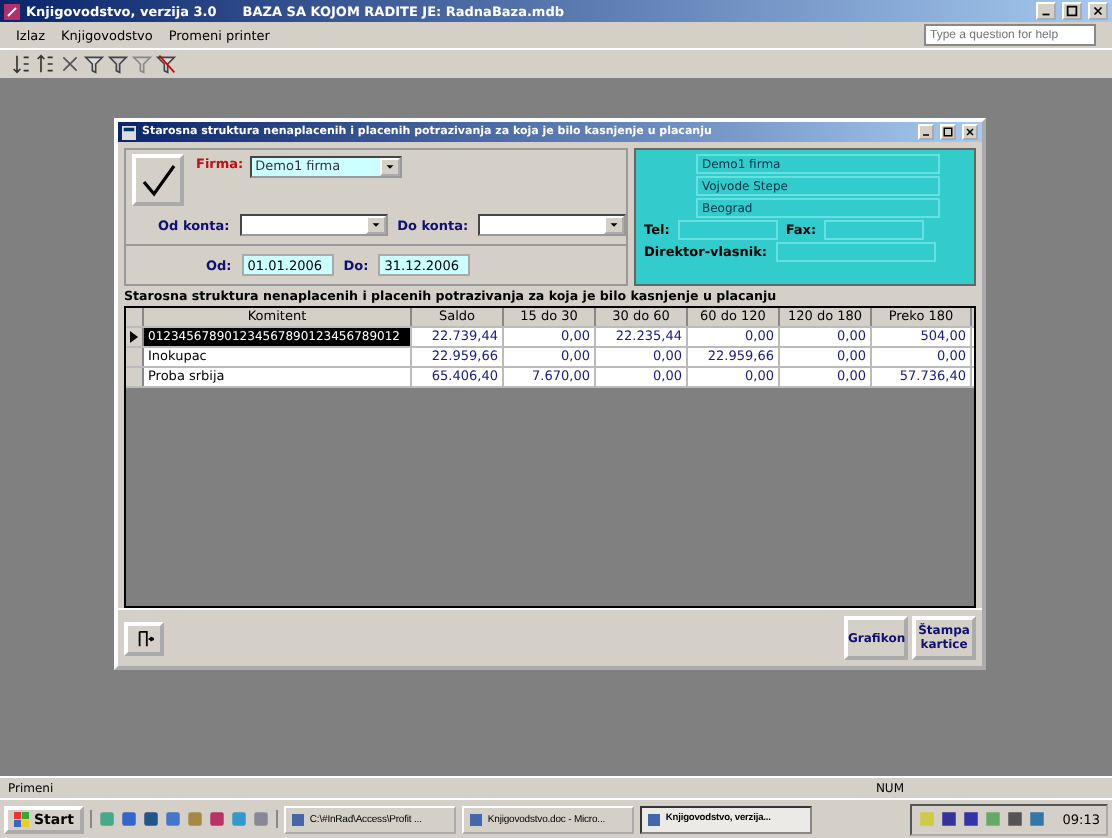 Image resolution: width=1112 pixels, height=838 pixels. I want to click on remove-filter-icon, so click(166, 64).